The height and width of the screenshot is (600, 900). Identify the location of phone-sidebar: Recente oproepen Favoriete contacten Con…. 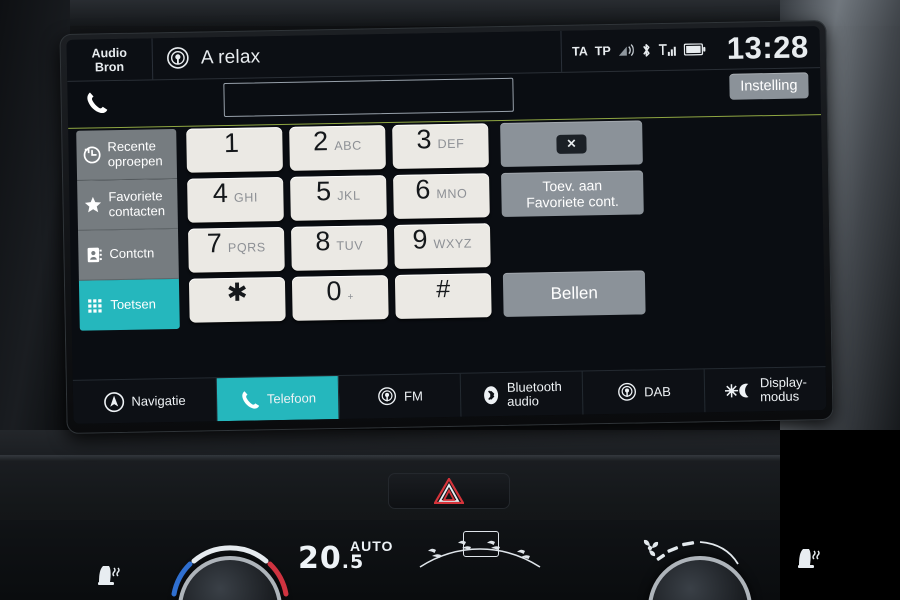
(128, 229).